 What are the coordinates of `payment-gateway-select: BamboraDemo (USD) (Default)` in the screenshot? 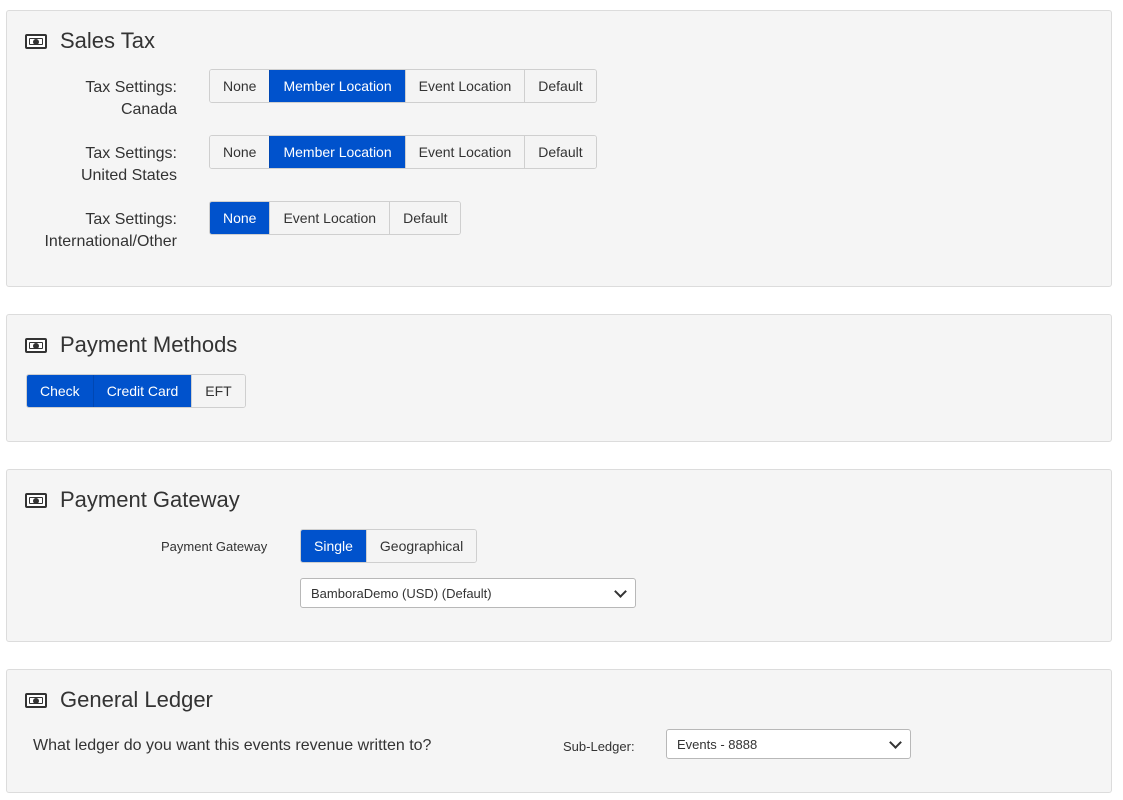 It's located at (468, 593).